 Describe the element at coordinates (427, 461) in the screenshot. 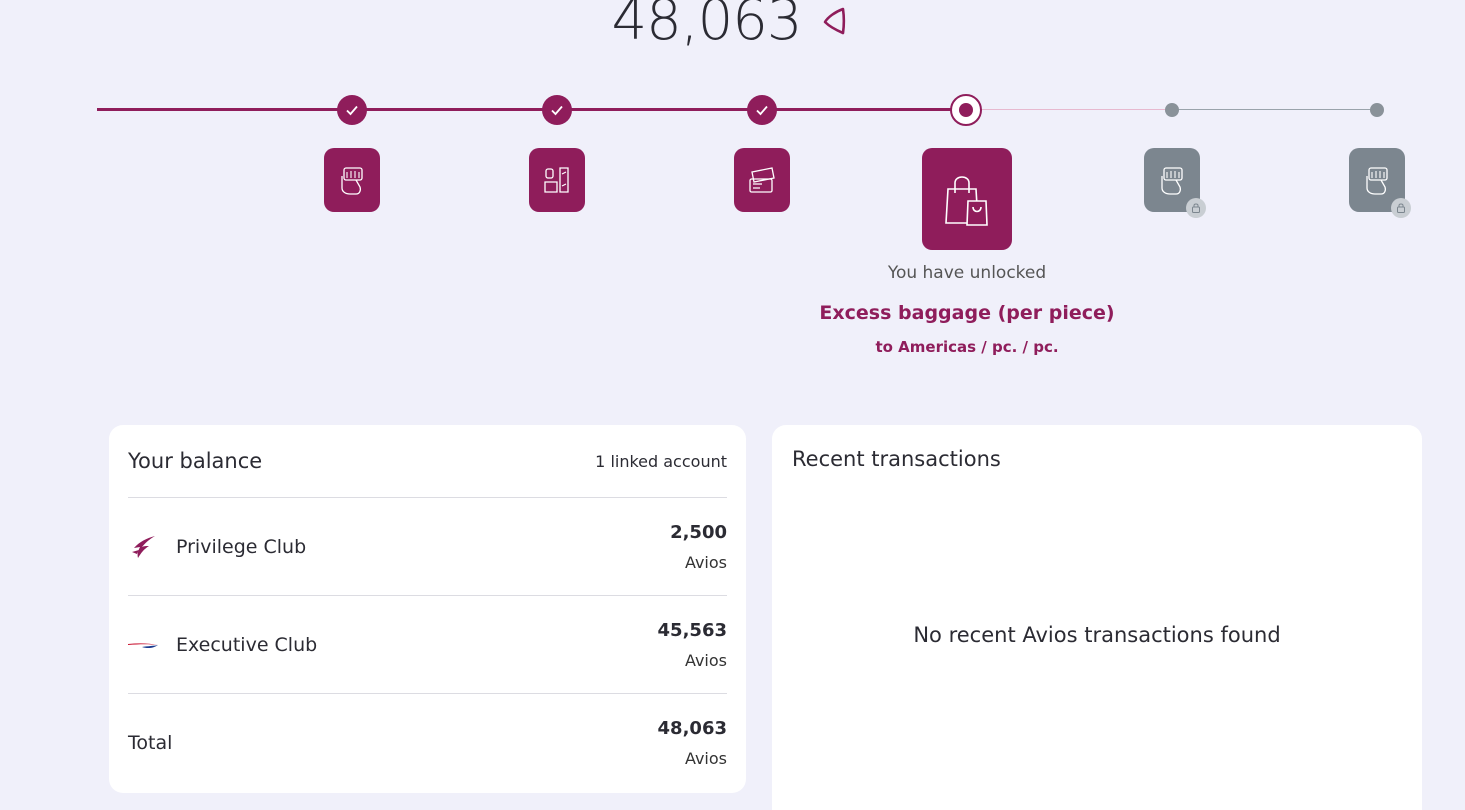

I see `balance-header: Your balance 1 linked account` at that location.